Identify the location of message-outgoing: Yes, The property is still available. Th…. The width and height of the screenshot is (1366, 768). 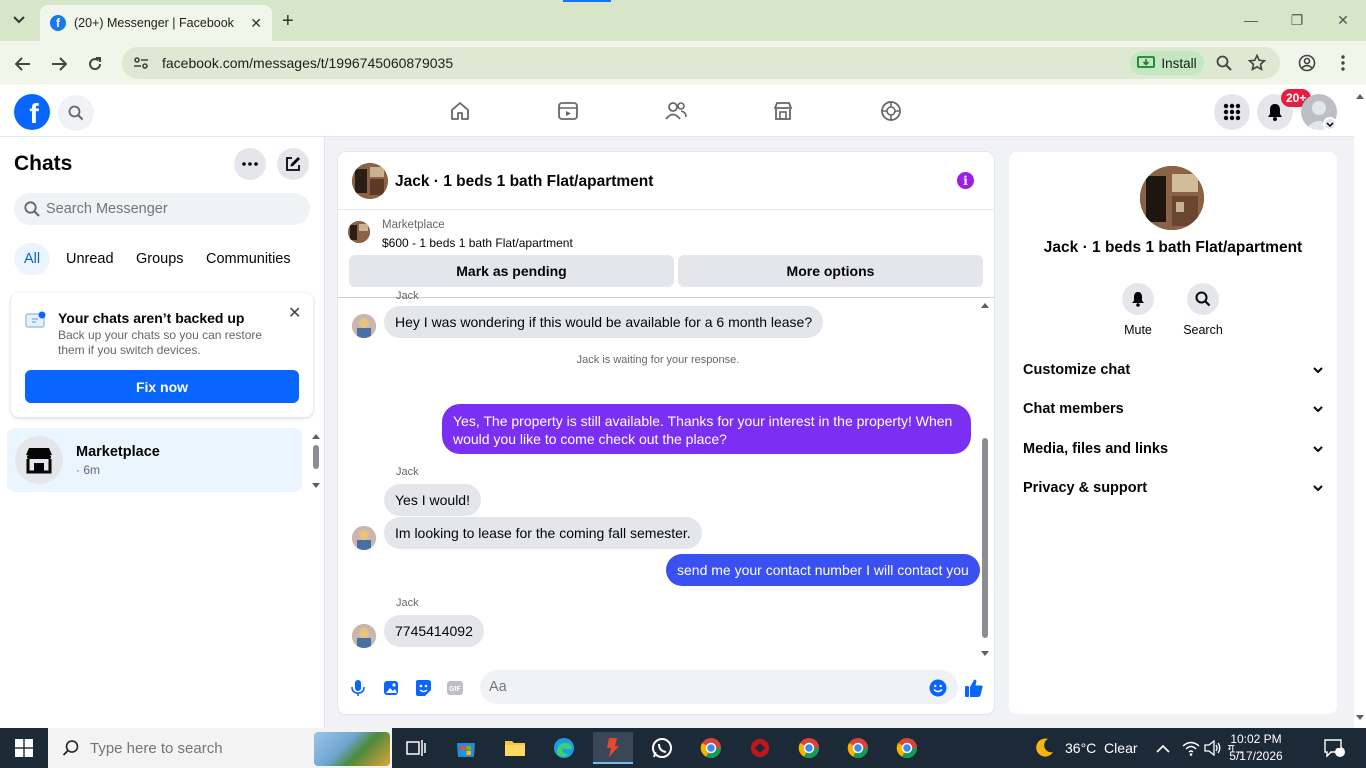
(706, 429).